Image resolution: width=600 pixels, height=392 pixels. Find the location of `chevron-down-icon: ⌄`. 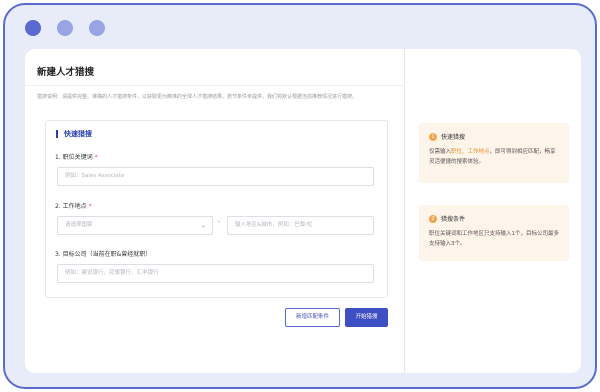

chevron-down-icon: ⌄ is located at coordinates (203, 225).